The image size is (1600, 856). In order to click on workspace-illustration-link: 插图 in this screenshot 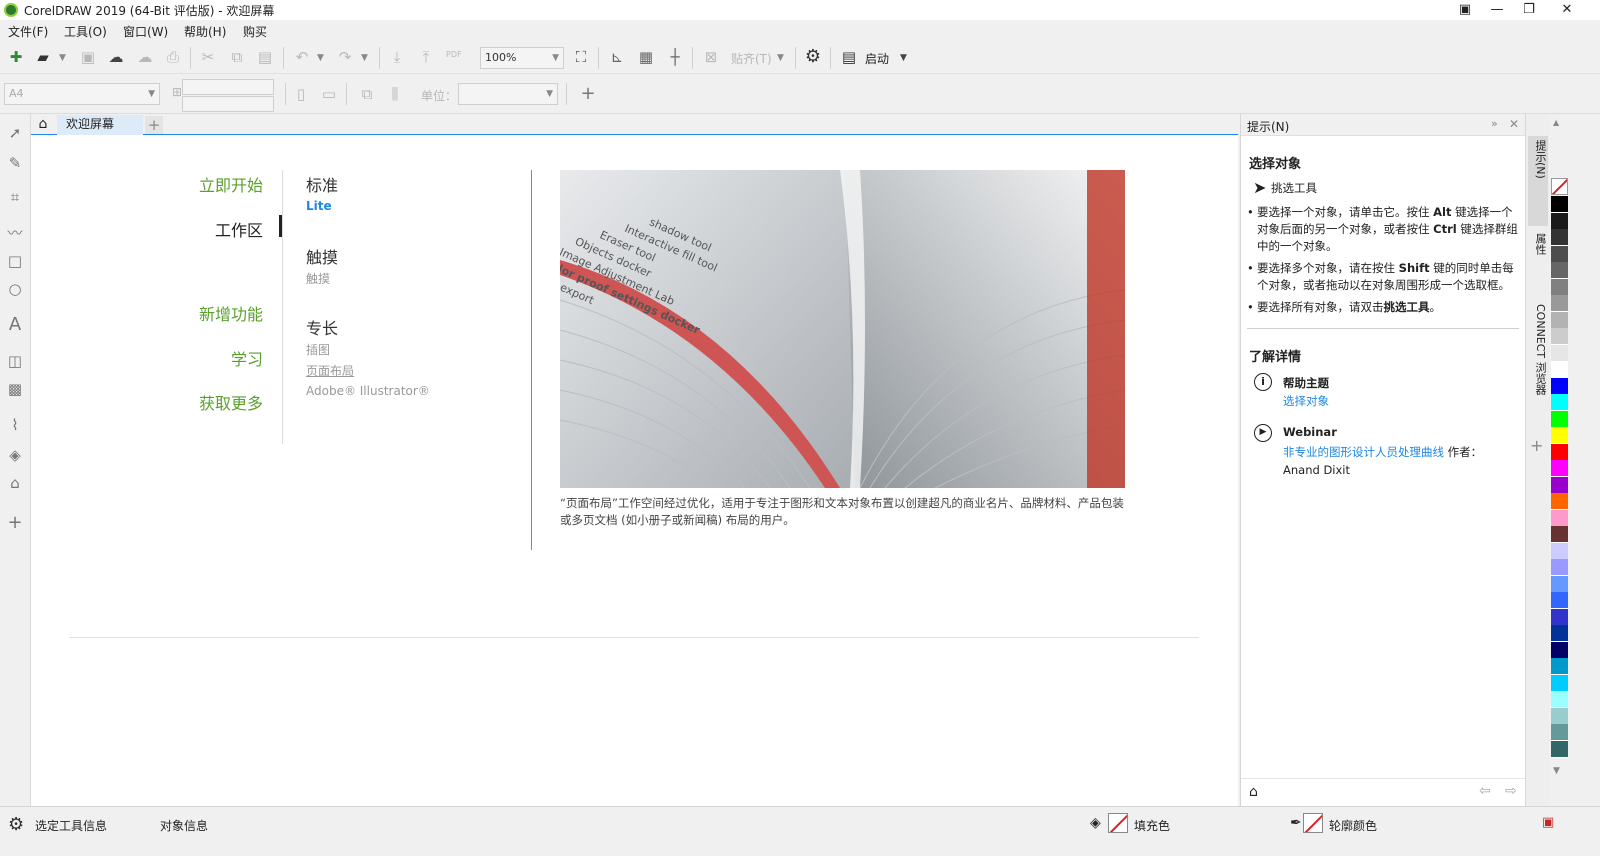, I will do `click(318, 349)`.